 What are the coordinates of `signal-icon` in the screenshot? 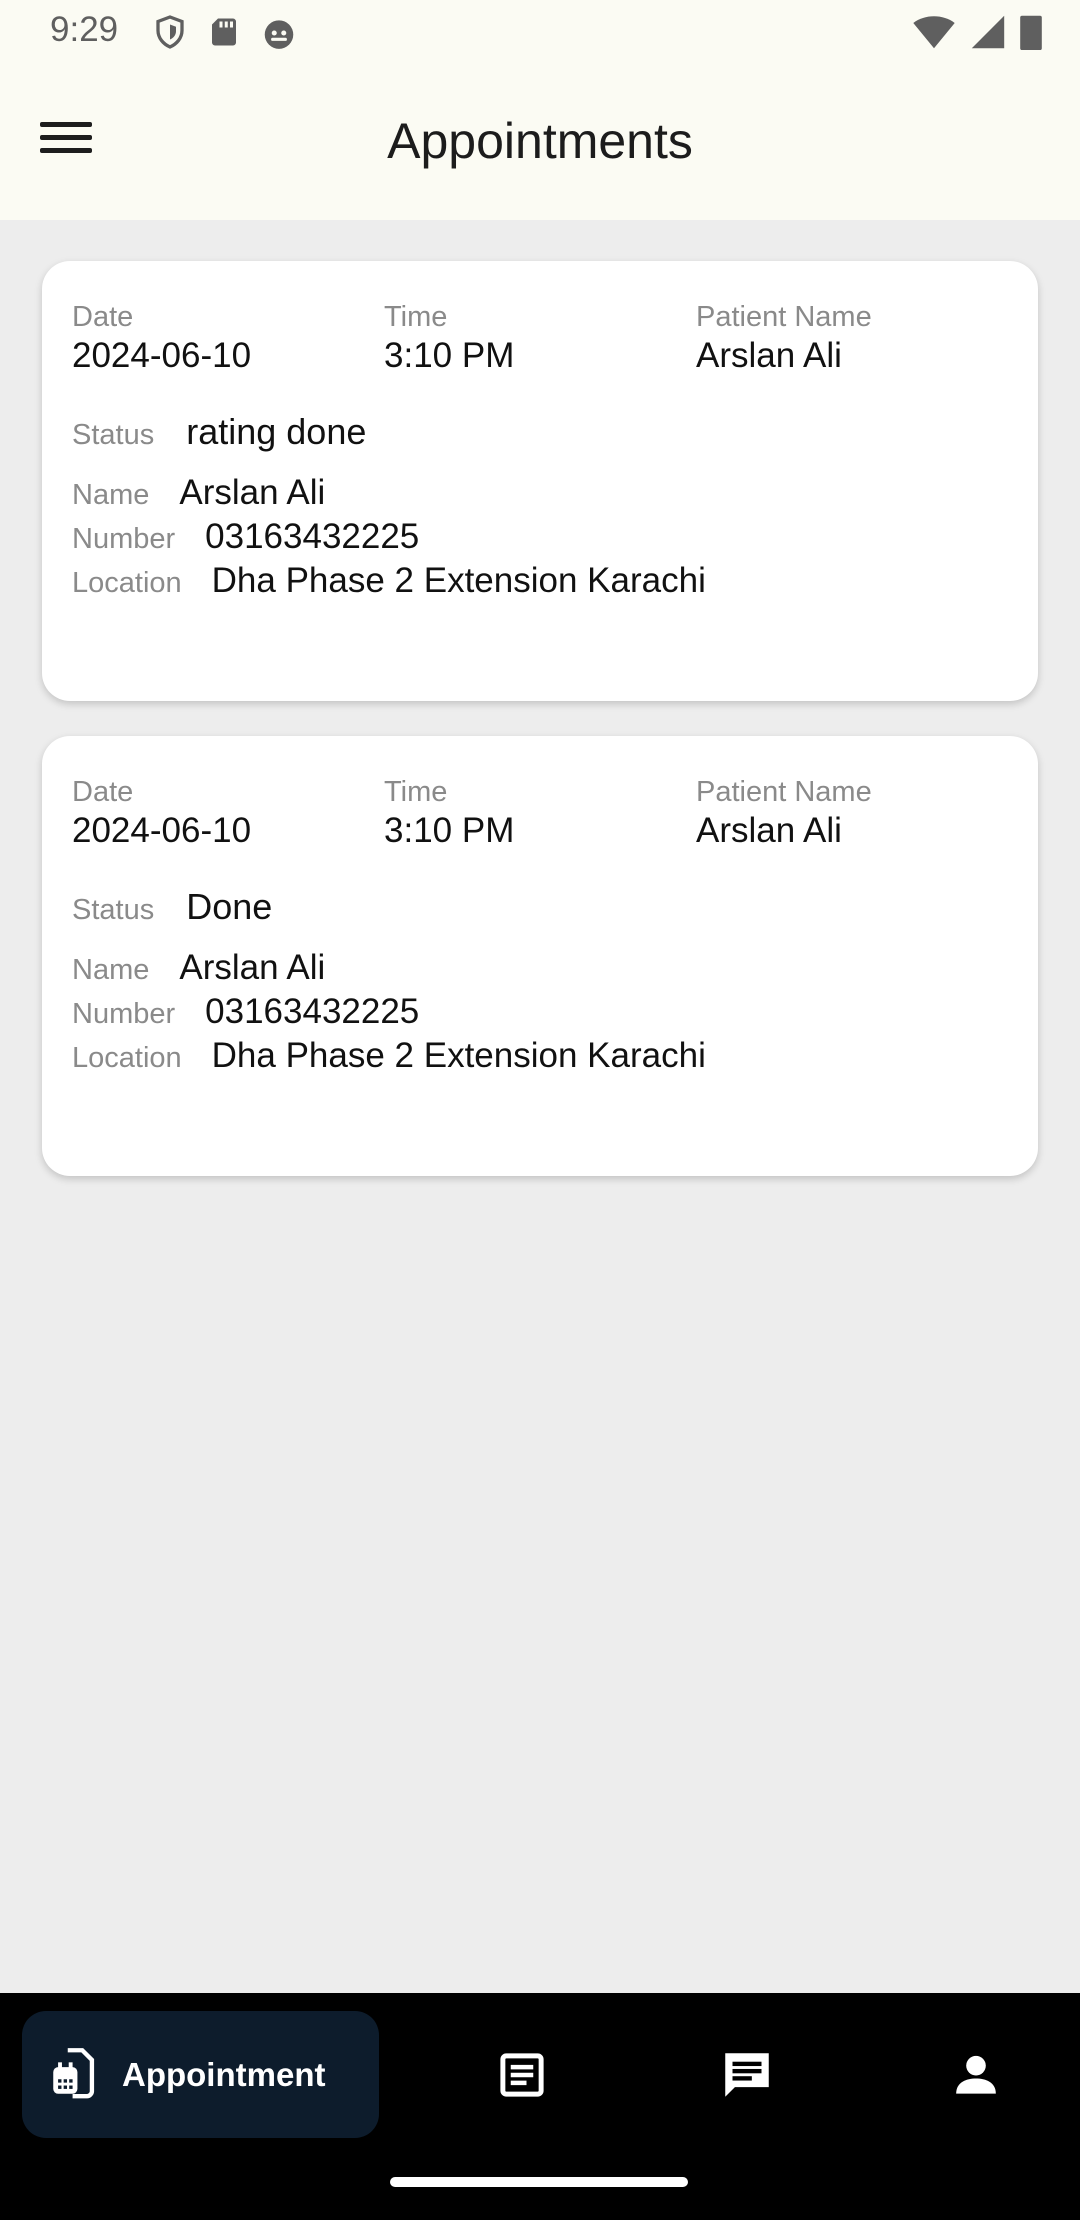 It's located at (988, 34).